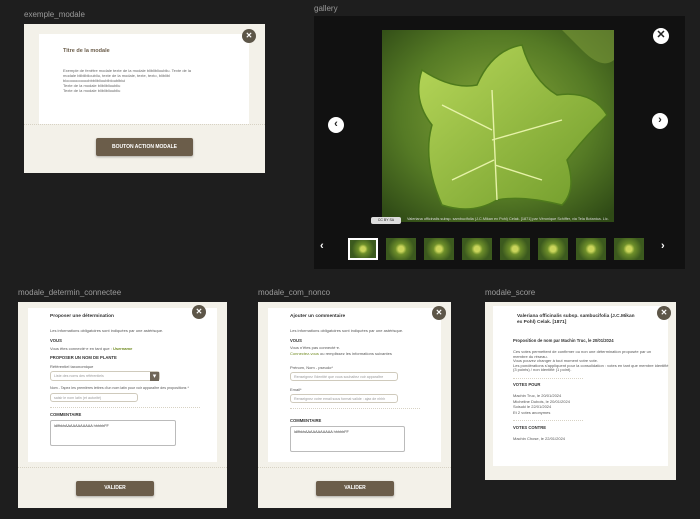 Image resolution: width=700 pixels, height=519 pixels. I want to click on chevron-down-icon: ▾, so click(154, 376).